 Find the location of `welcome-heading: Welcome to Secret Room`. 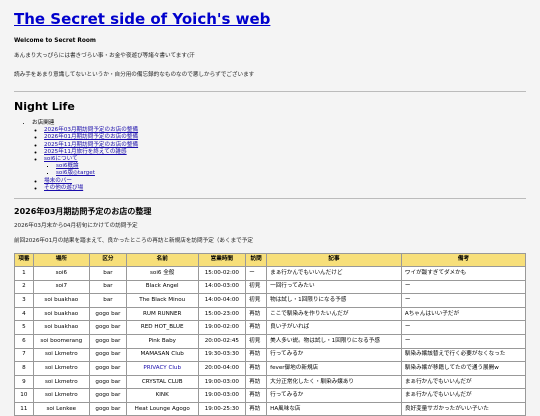

welcome-heading: Welcome to Secret Room is located at coordinates (55, 41).